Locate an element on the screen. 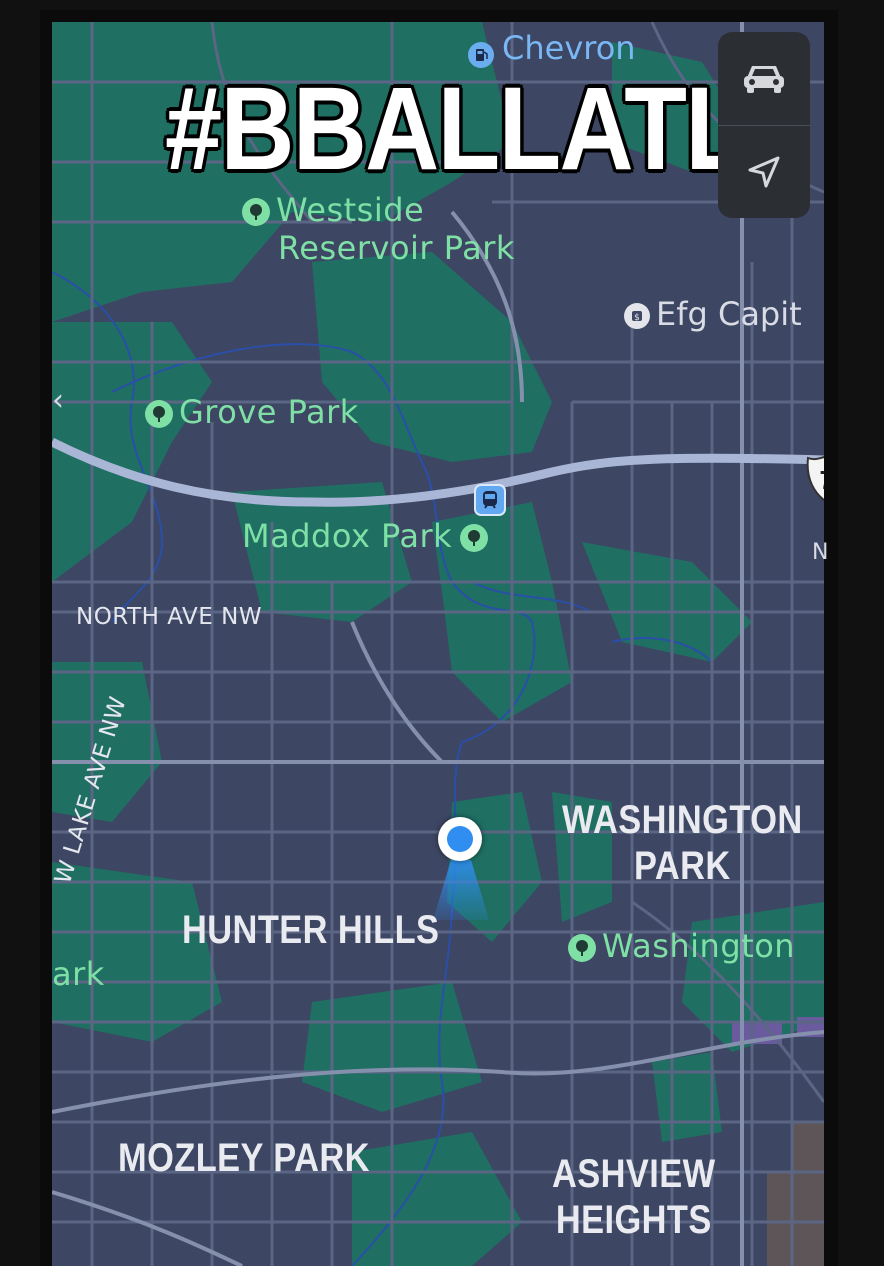 Image resolution: width=884 pixels, height=1266 pixels. drive-mode-button is located at coordinates (764, 78).